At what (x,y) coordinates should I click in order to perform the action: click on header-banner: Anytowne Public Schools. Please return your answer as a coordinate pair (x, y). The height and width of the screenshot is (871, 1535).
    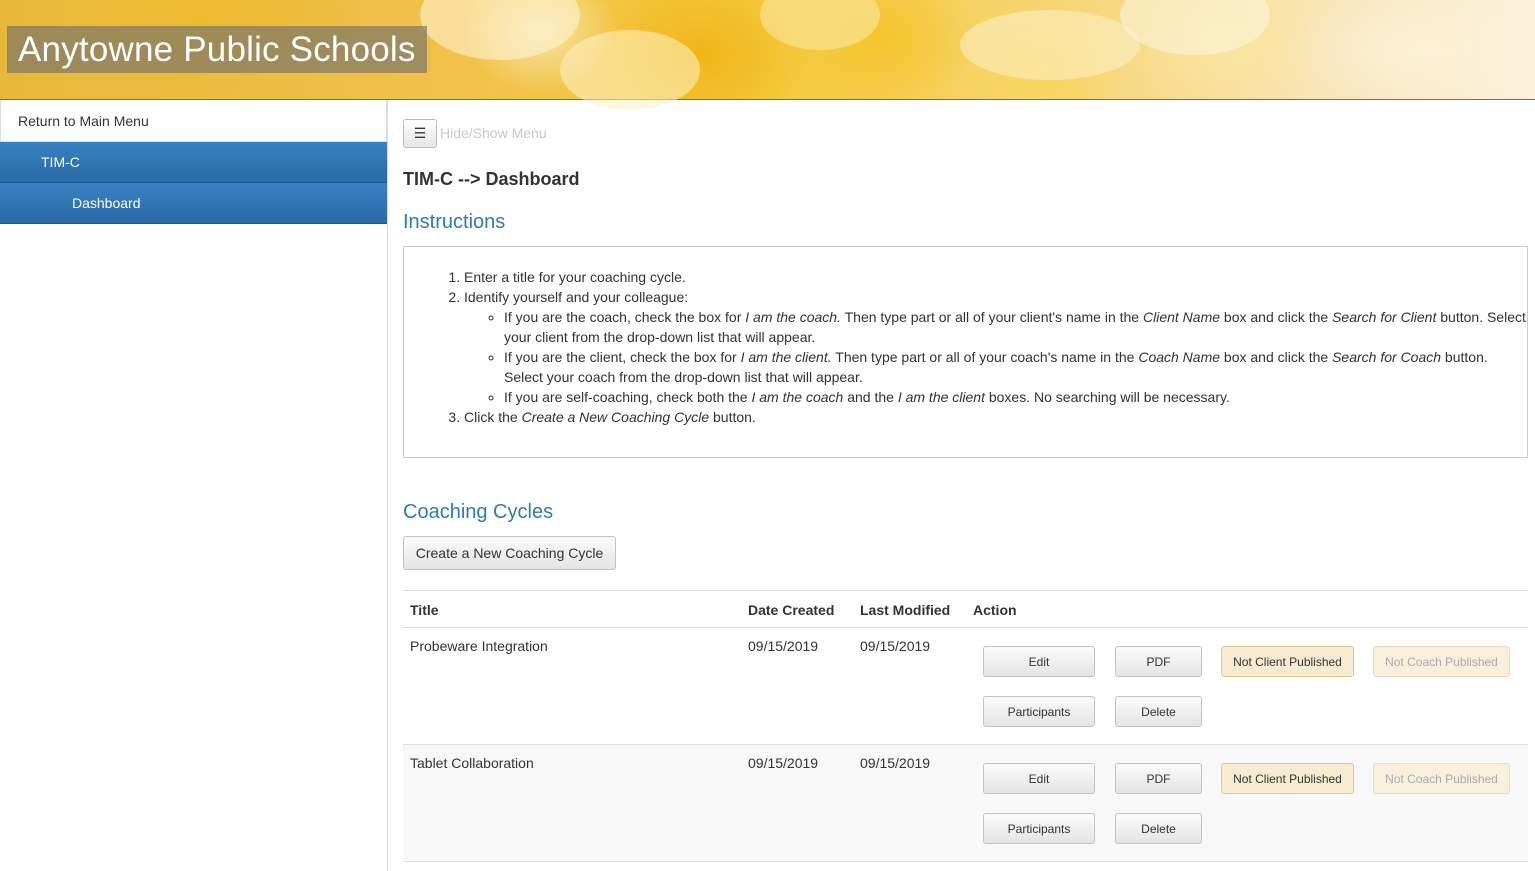
    Looking at the image, I should click on (767, 55).